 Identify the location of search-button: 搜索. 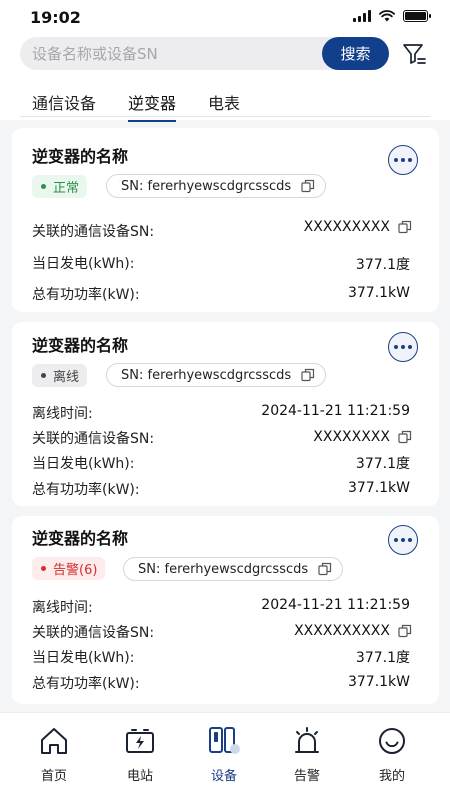
(355, 53).